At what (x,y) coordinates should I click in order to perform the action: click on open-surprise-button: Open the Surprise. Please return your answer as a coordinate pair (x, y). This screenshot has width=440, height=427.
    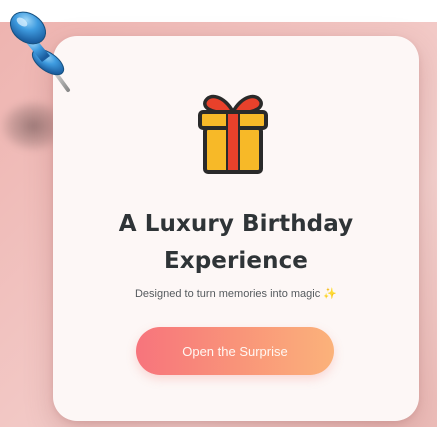
    Looking at the image, I should click on (235, 351).